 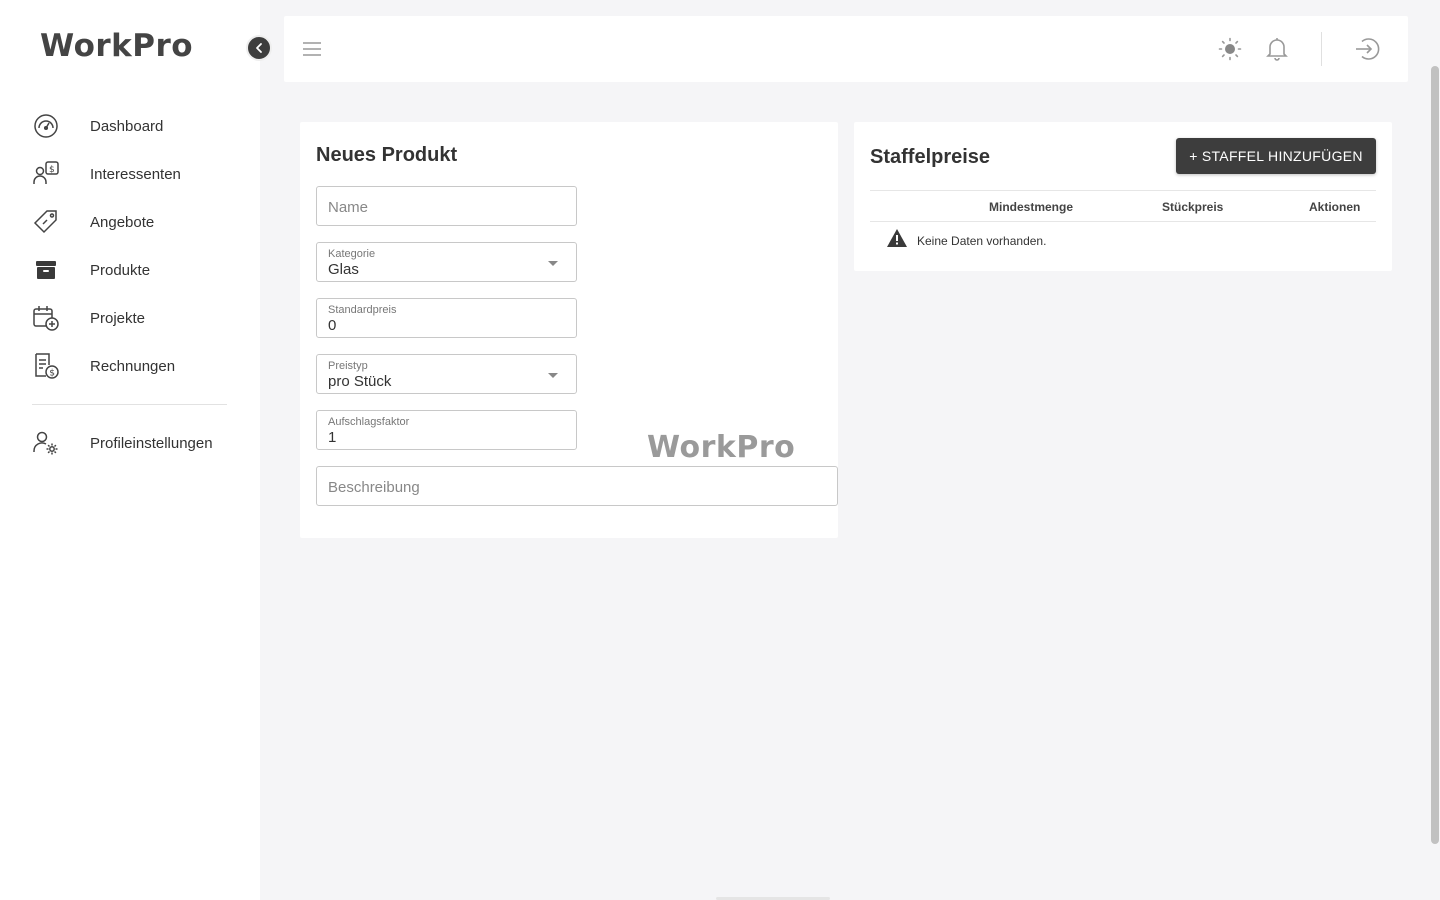 What do you see at coordinates (348, 207) in the screenshot?
I see `name-placeholder: Name` at bounding box center [348, 207].